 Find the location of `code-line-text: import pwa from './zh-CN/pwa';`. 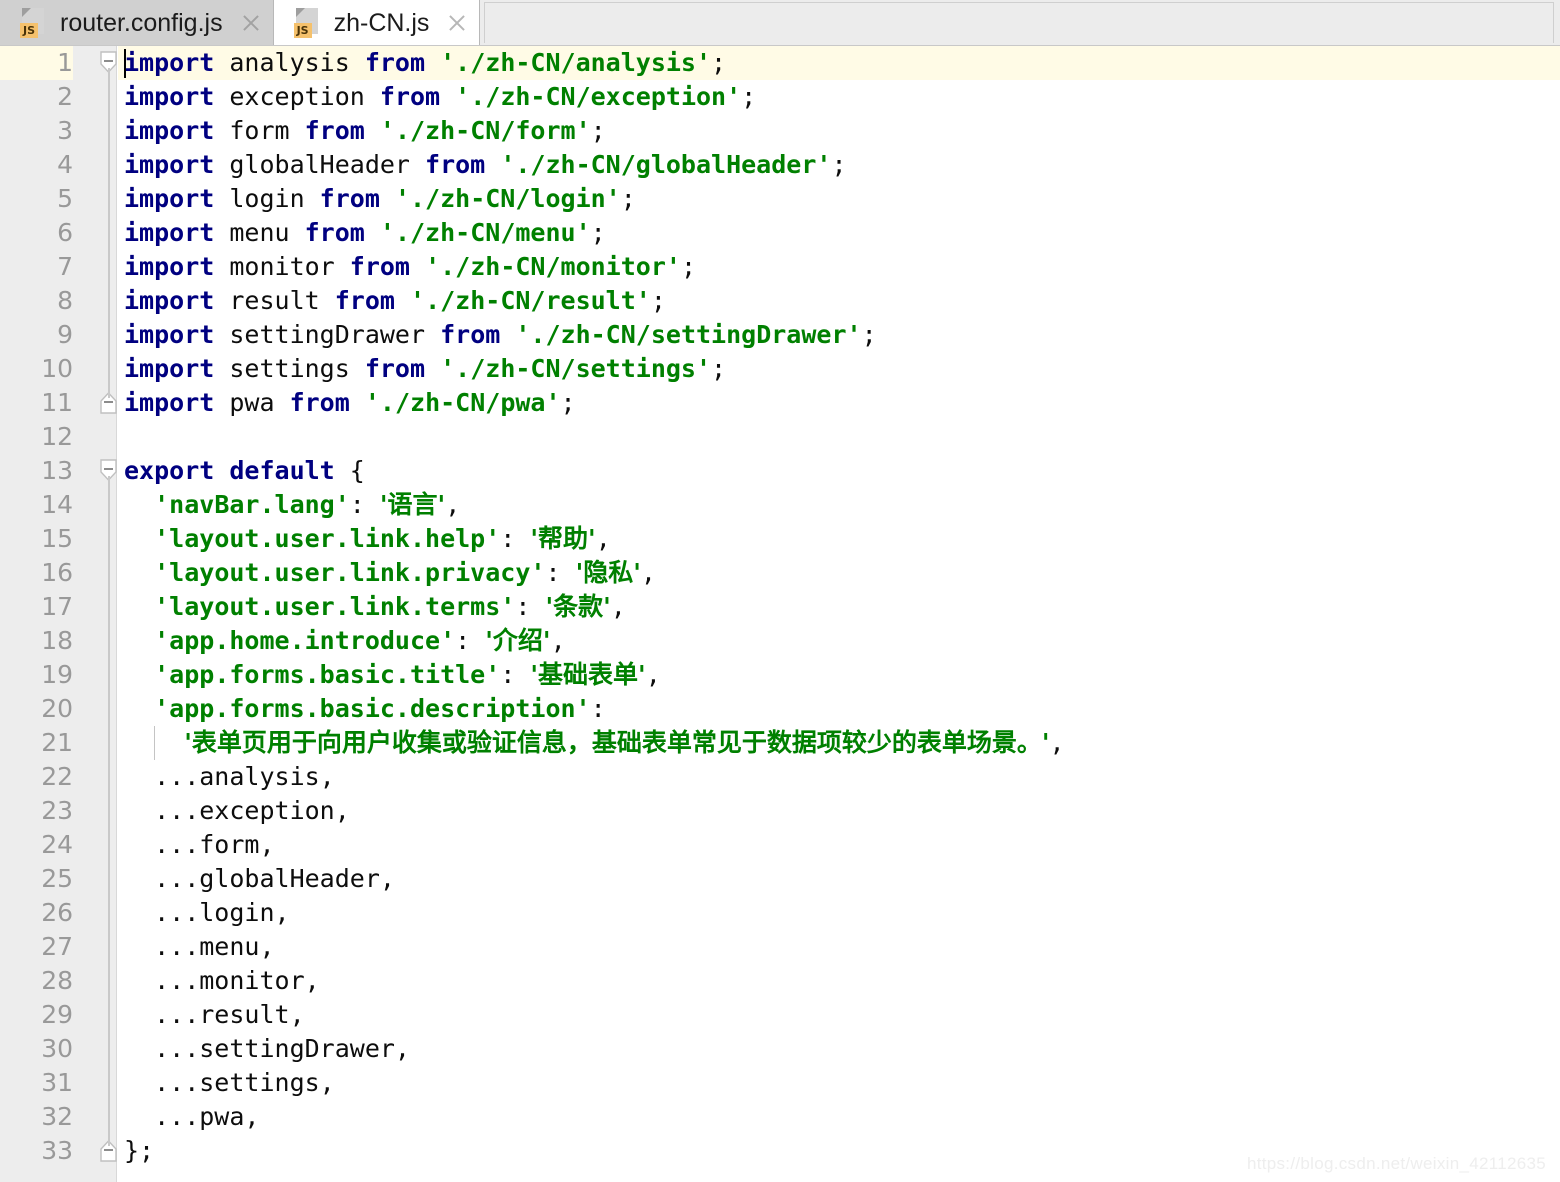

code-line-text: import pwa from './zh-CN/pwa'; is located at coordinates (350, 403).